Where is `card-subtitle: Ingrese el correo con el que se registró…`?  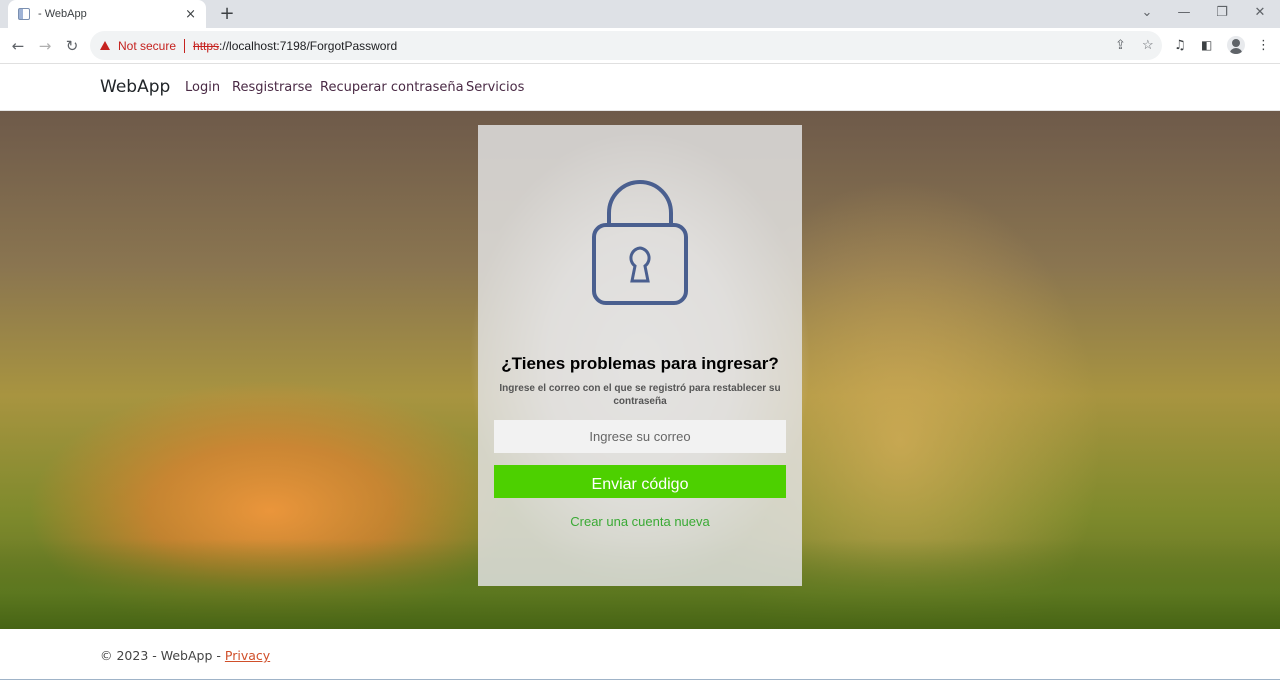
card-subtitle: Ingrese el correo con el que se registró… is located at coordinates (640, 395).